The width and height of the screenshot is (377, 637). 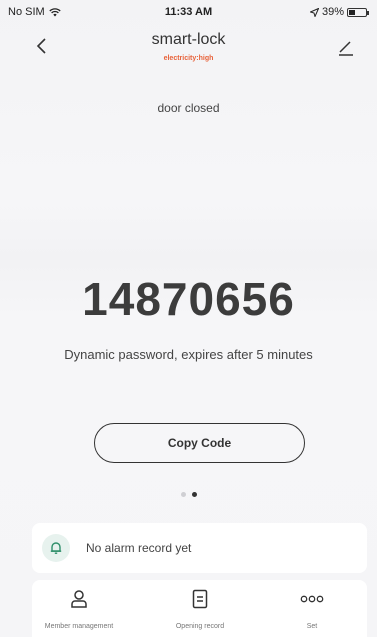 What do you see at coordinates (188, 108) in the screenshot?
I see `door-status: door closed` at bounding box center [188, 108].